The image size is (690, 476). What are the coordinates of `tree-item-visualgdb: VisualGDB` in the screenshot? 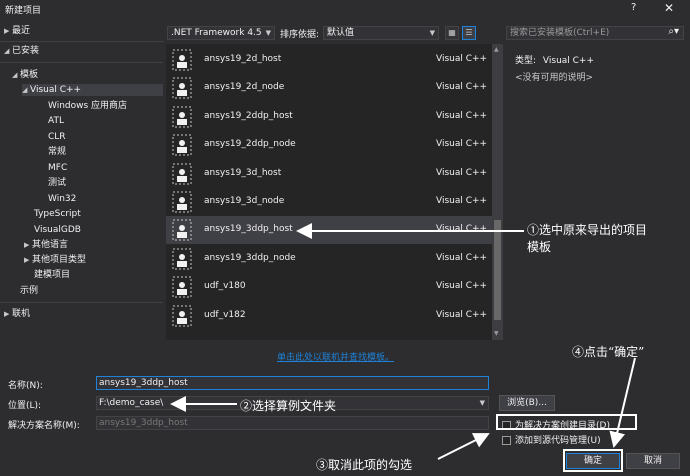 It's located at (57, 230).